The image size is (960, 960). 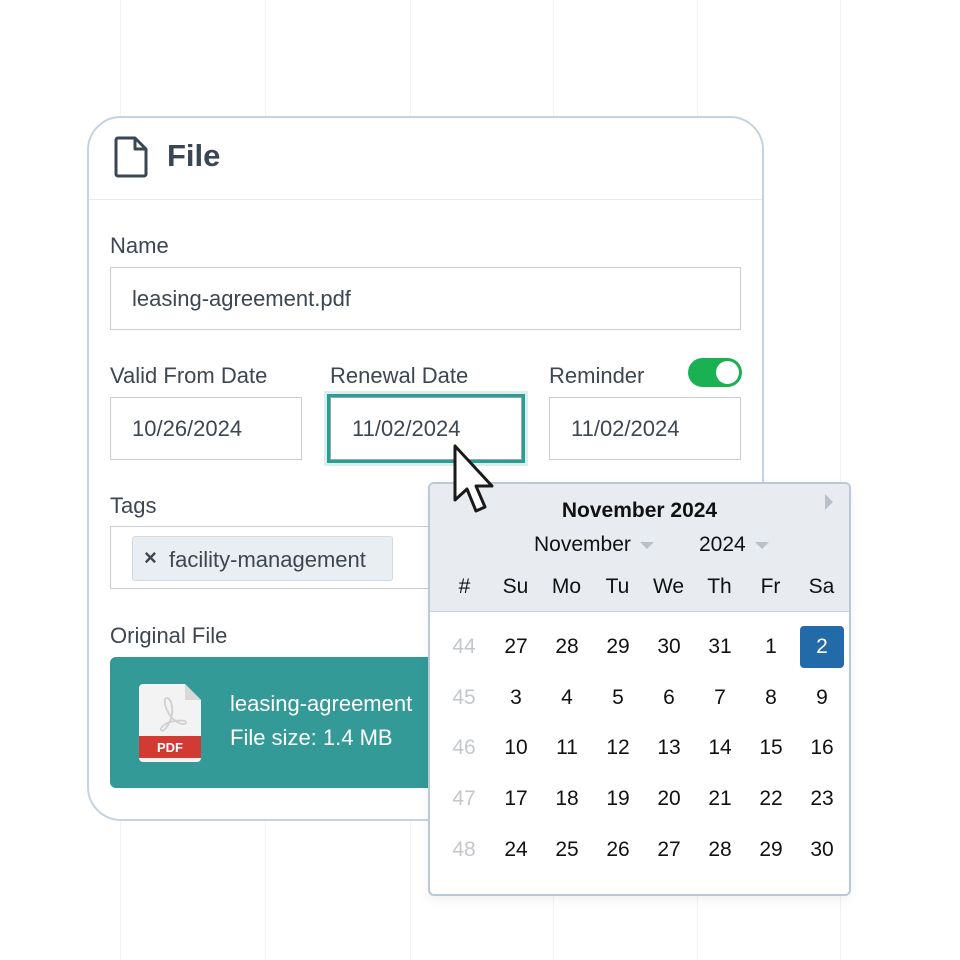 I want to click on calendar-day: 19, so click(x=618, y=799).